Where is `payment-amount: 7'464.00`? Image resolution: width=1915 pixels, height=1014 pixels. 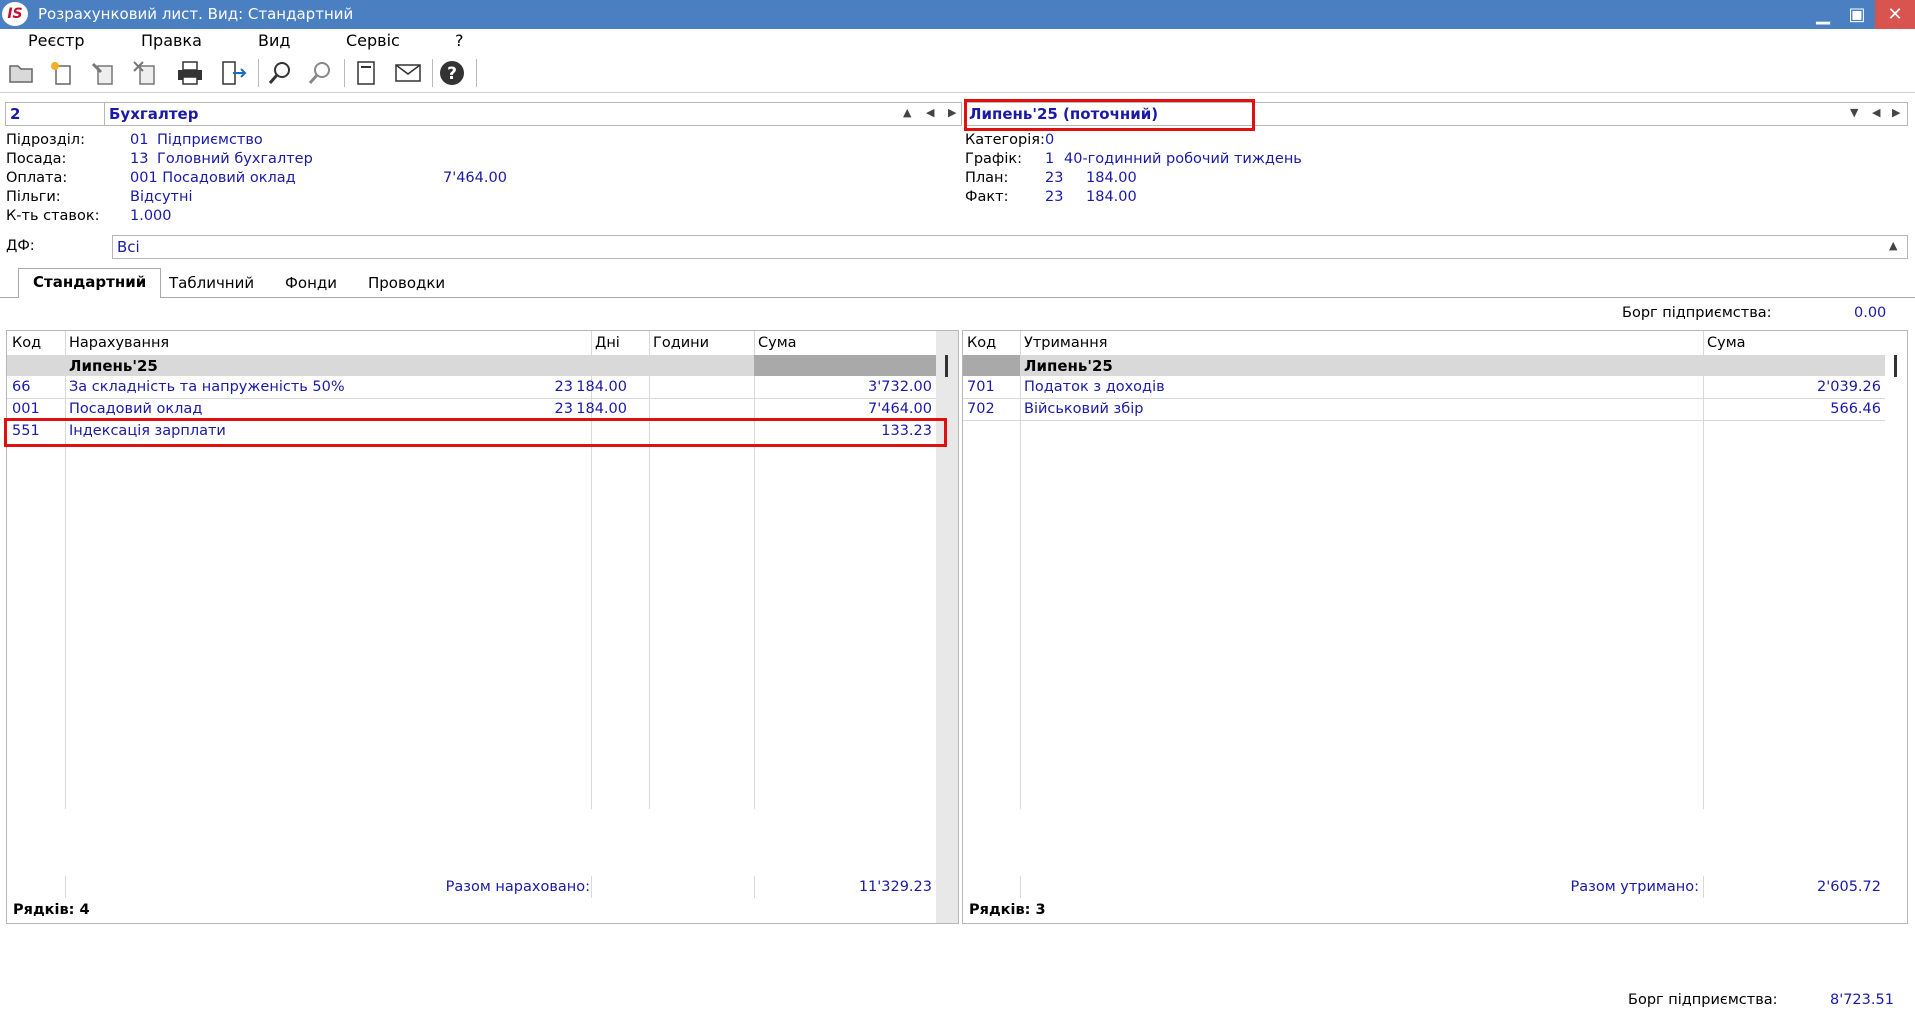
payment-amount: 7'464.00 is located at coordinates (475, 178).